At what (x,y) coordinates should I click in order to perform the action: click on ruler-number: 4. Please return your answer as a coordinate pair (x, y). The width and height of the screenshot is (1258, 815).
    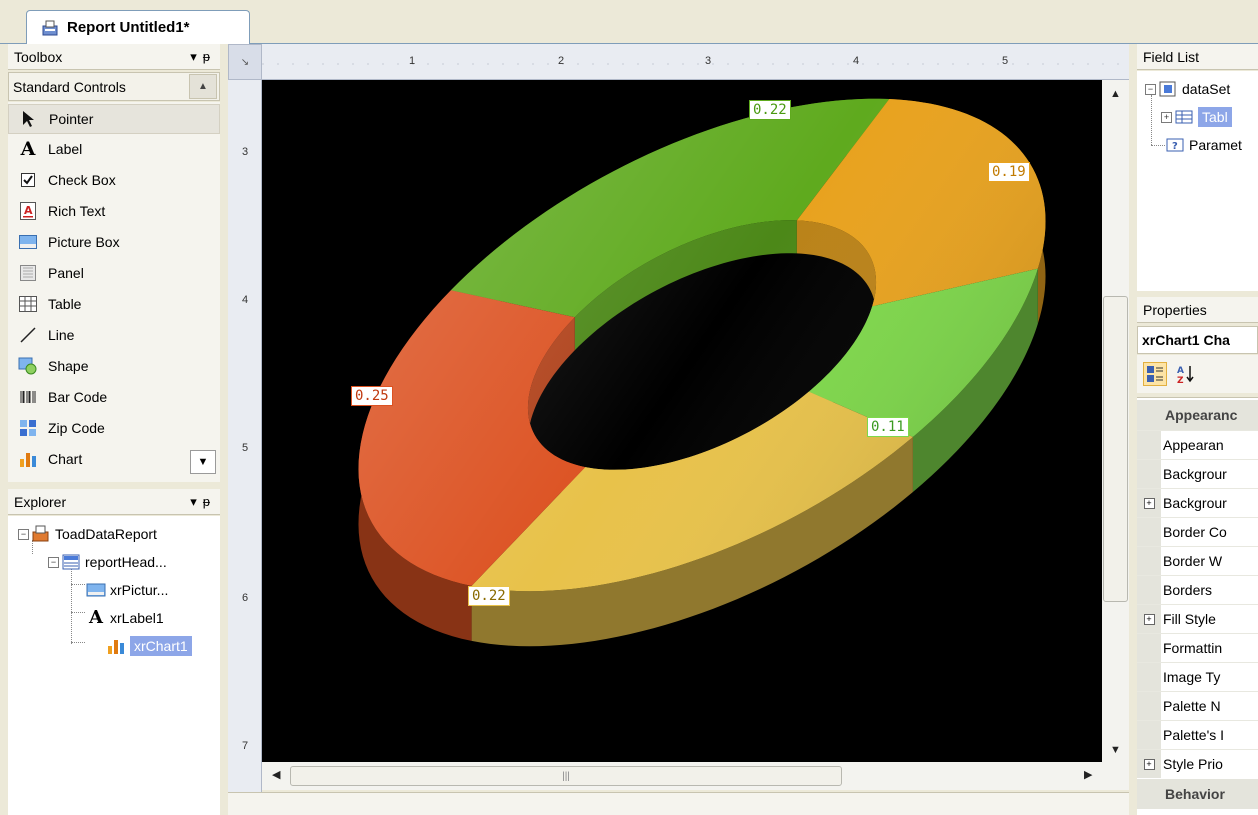
    Looking at the image, I should click on (856, 61).